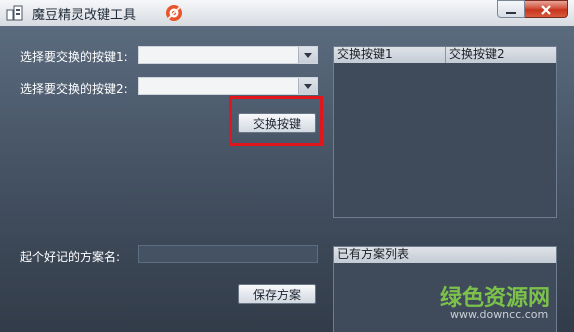 The width and height of the screenshot is (574, 332). I want to click on scheme-list-title: 已有方案列表, so click(445, 255).